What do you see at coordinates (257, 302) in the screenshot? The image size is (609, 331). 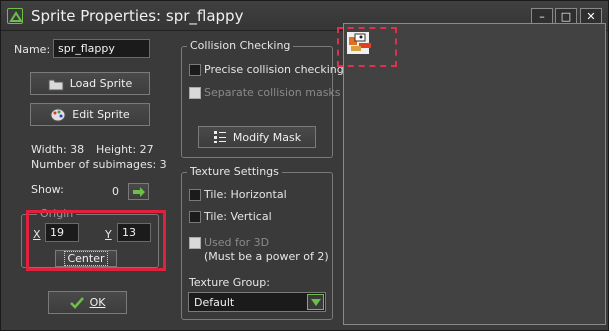 I see `texture-group-select: Default` at bounding box center [257, 302].